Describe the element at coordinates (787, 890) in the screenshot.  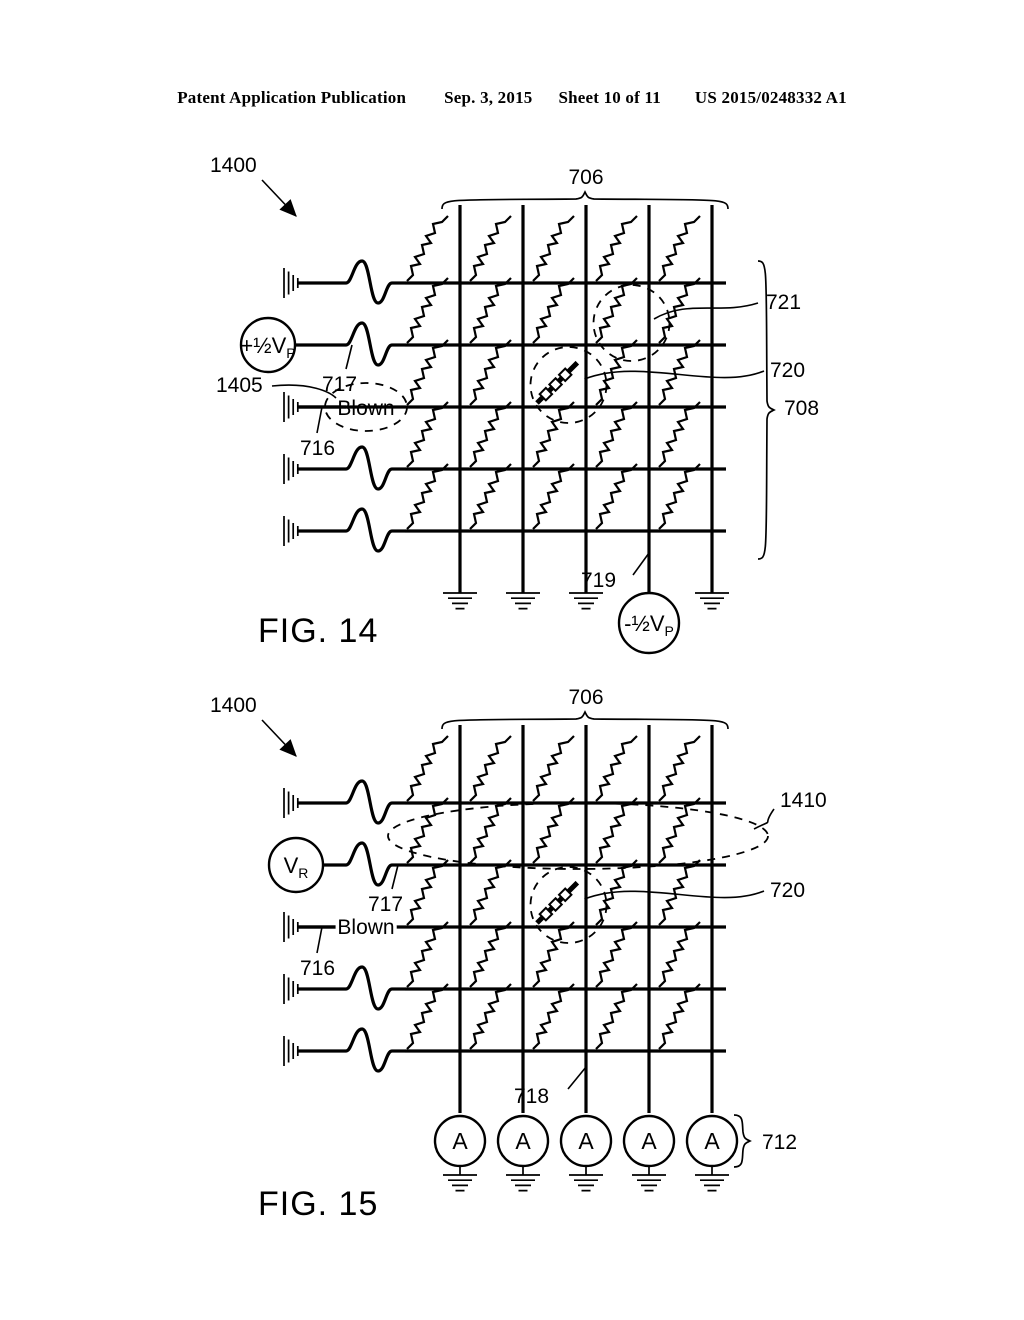
I see `fig15-programmed-cell-label: 720` at that location.